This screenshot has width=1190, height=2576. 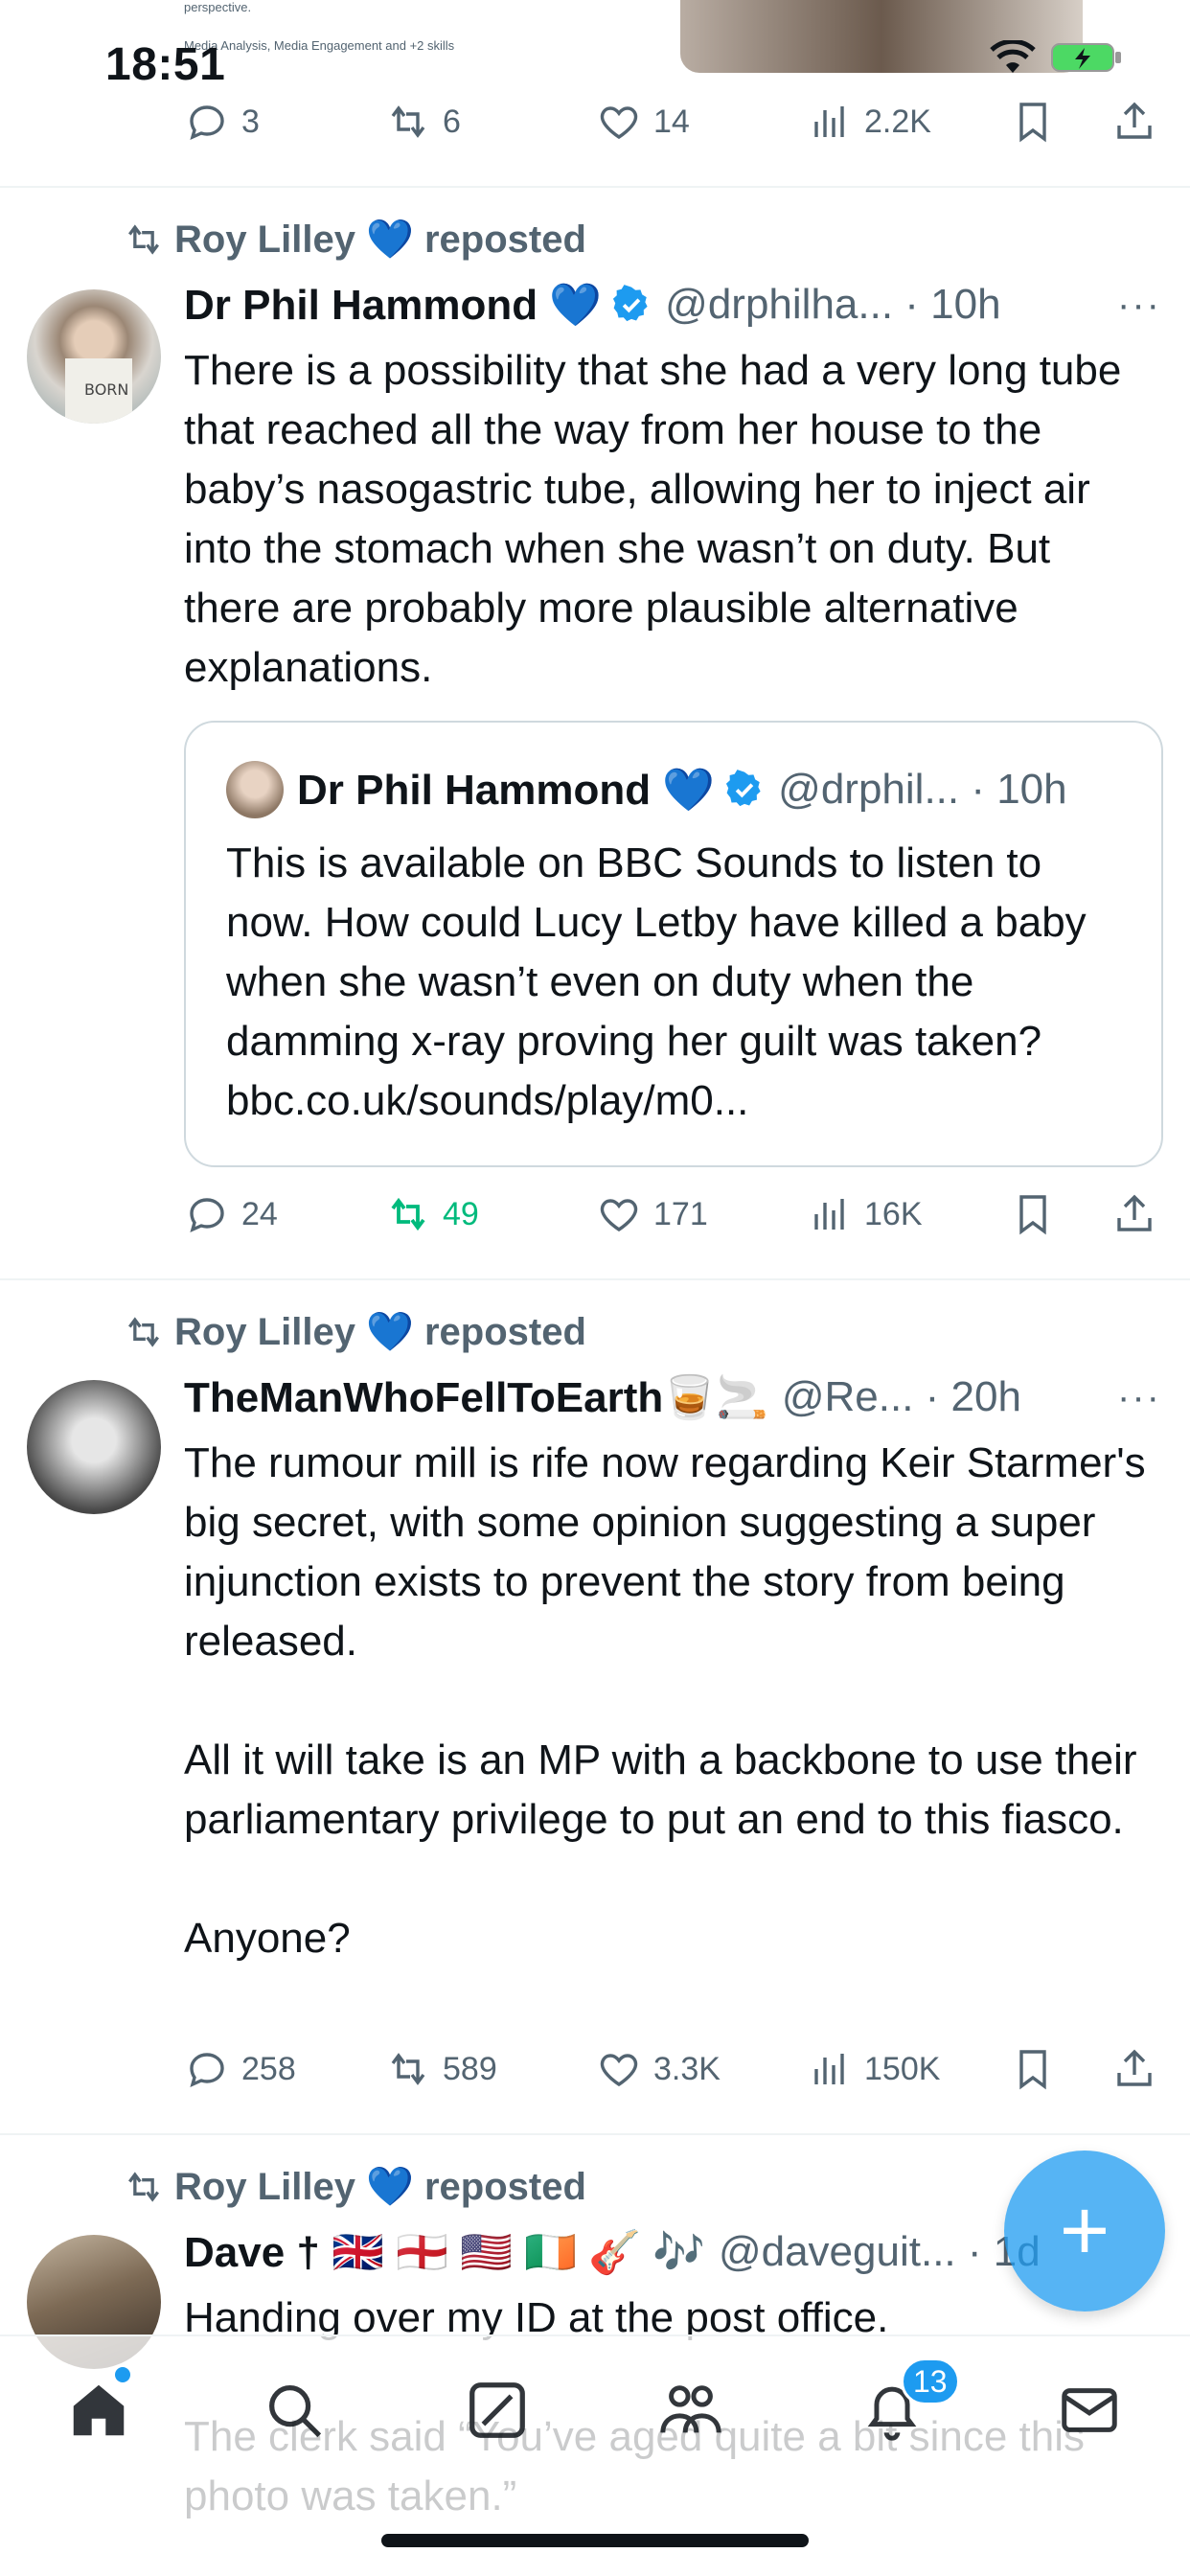 I want to click on messages-icon, so click(x=1090, y=2410).